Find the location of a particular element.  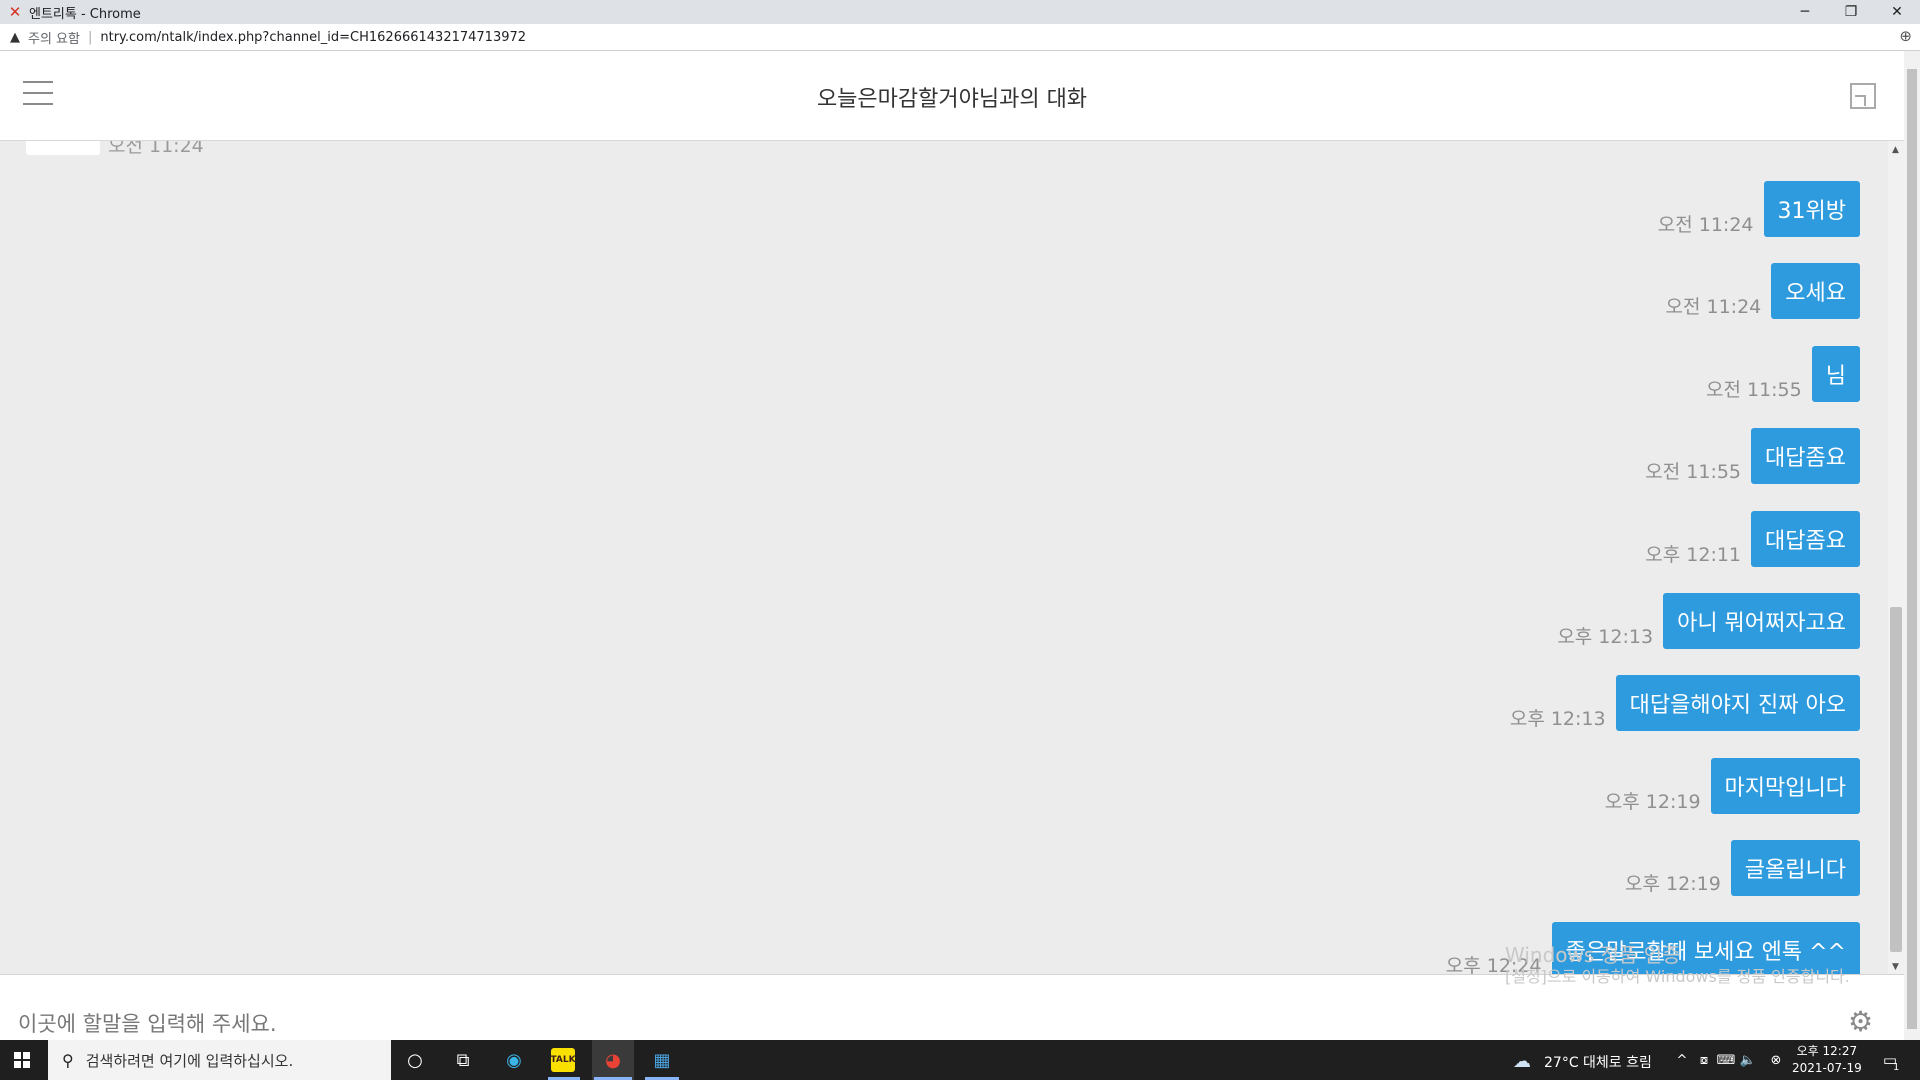

watermark-line1: Windows 정품 인증 is located at coordinates (1593, 955).